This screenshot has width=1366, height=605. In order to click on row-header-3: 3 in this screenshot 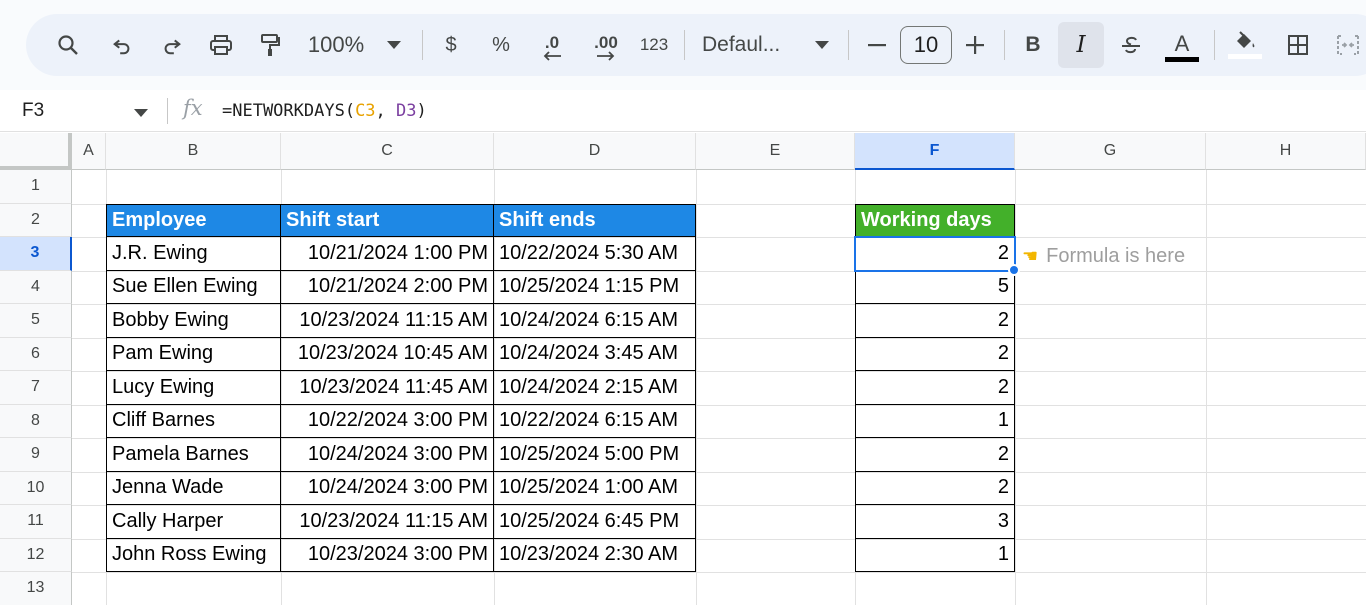, I will do `click(36, 254)`.